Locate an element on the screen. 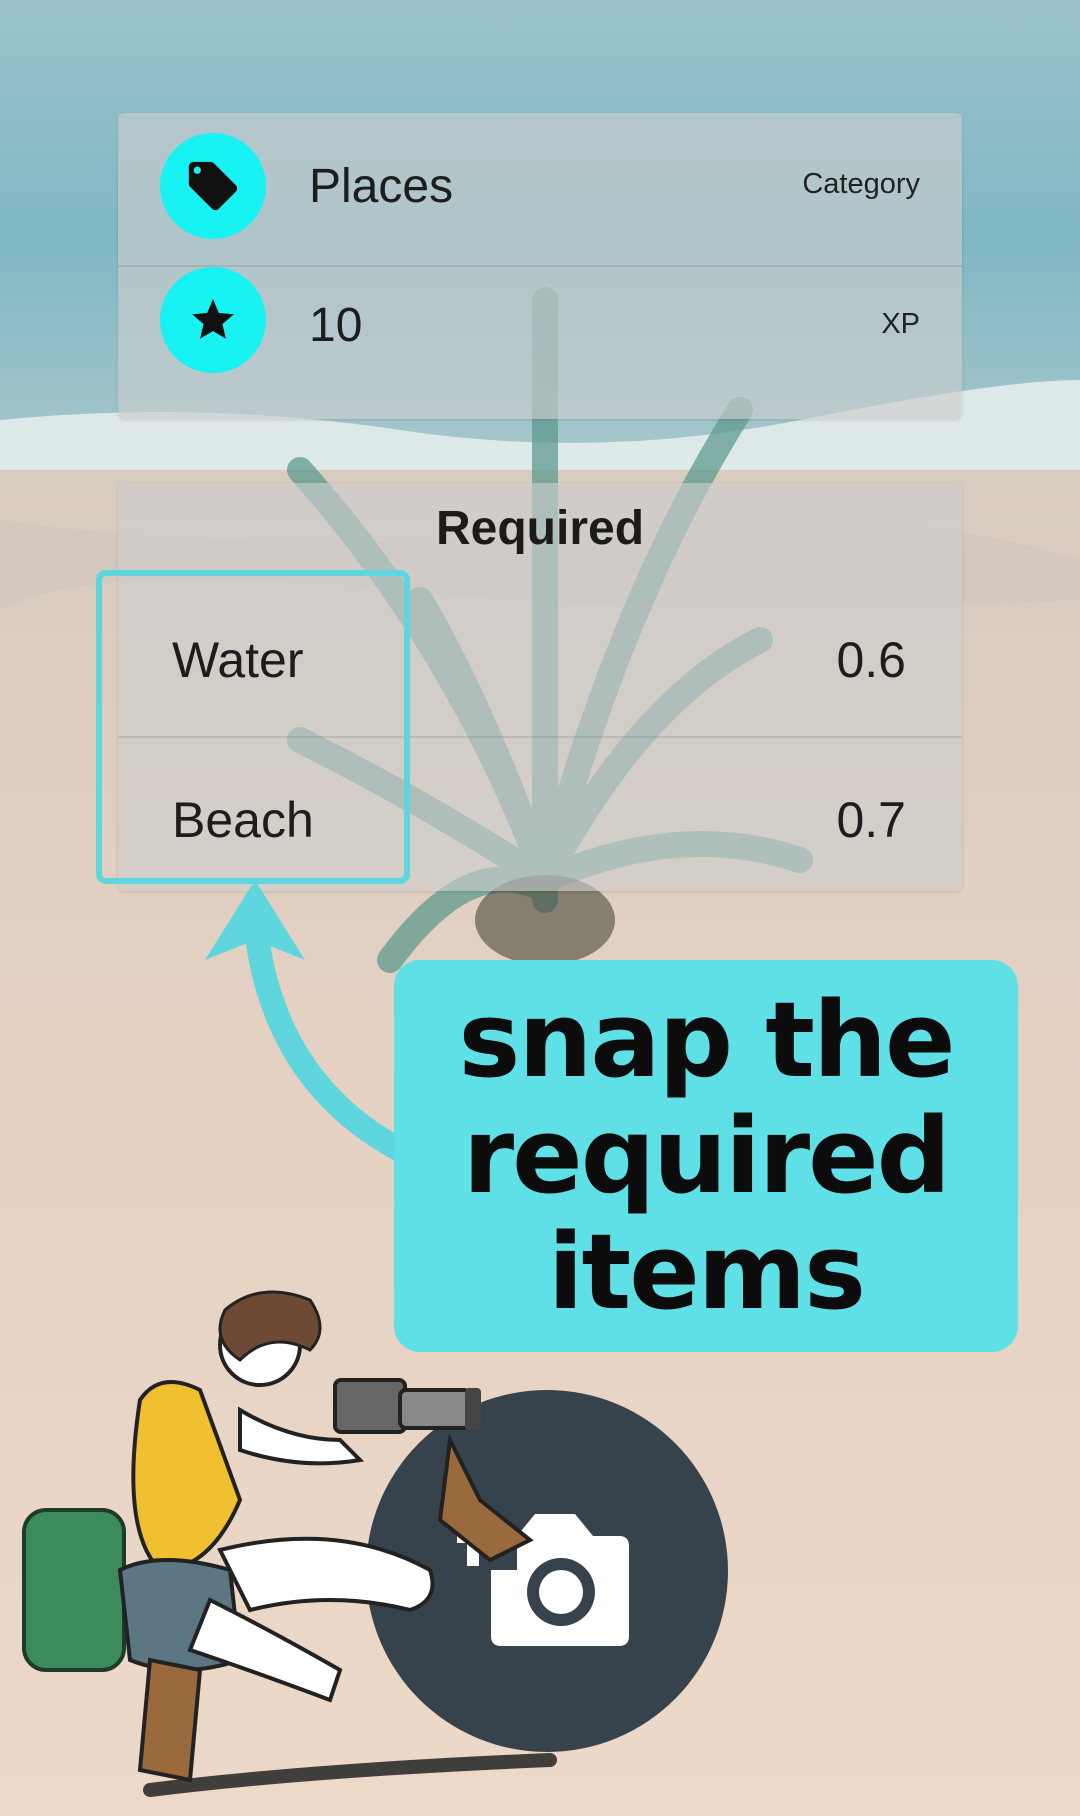  star-icon is located at coordinates (213, 319).